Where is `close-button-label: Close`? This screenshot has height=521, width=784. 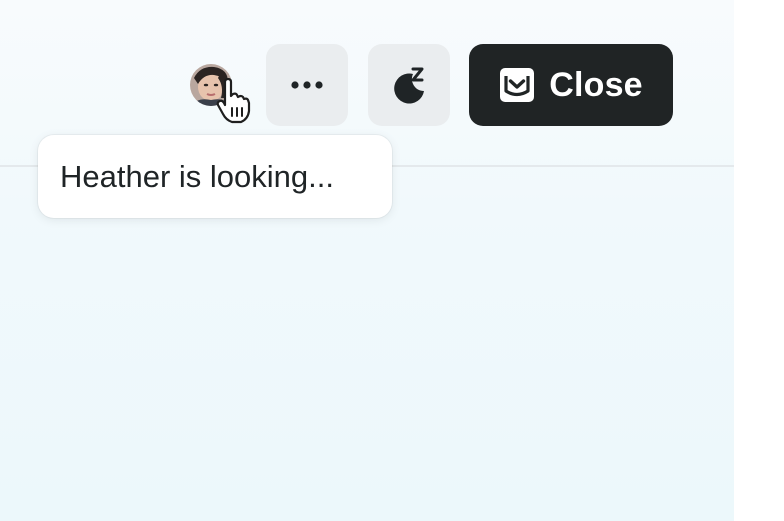 close-button-label: Close is located at coordinates (596, 84).